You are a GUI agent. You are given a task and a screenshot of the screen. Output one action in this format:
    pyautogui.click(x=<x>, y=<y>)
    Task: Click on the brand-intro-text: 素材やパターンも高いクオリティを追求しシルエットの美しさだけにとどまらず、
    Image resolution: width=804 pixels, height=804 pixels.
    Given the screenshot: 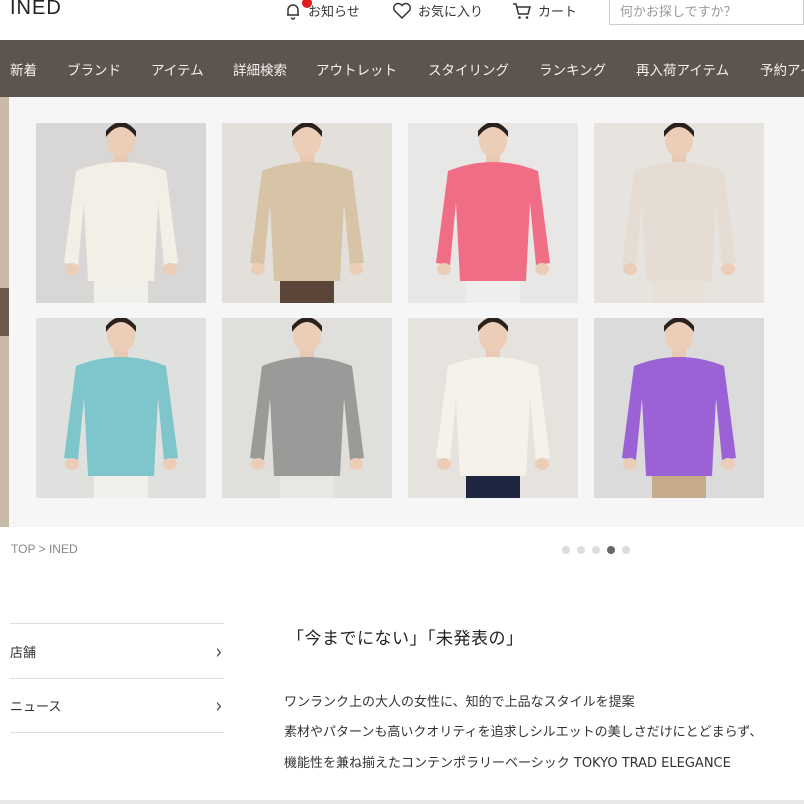 What is the action you would take?
    pyautogui.click(x=523, y=732)
    